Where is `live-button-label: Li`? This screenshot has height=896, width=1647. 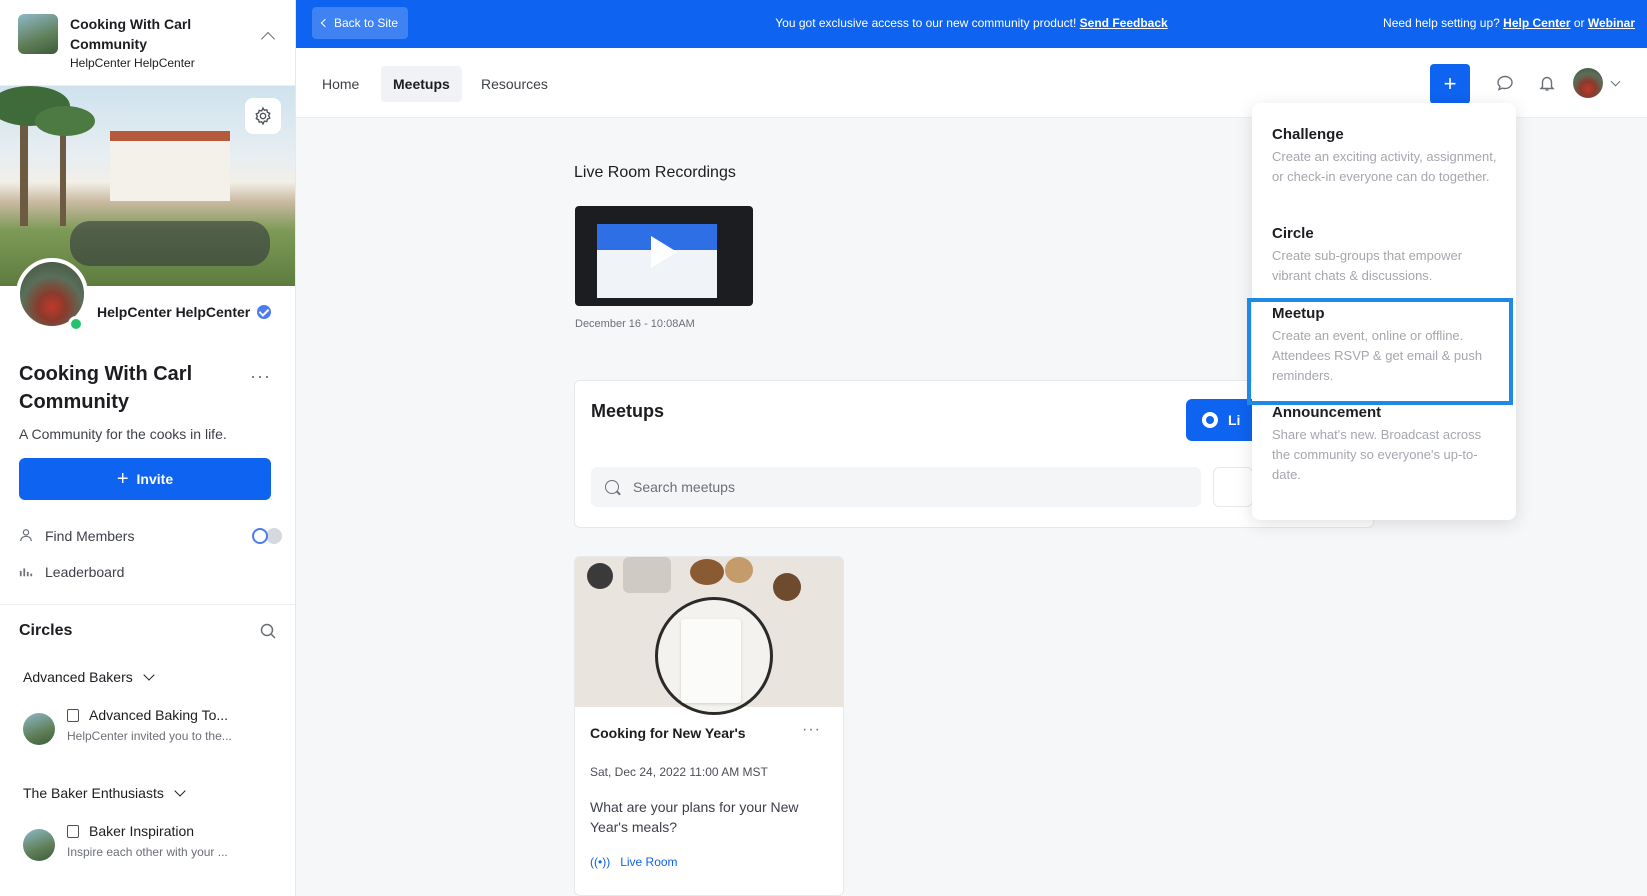
live-button-label: Li is located at coordinates (1234, 420).